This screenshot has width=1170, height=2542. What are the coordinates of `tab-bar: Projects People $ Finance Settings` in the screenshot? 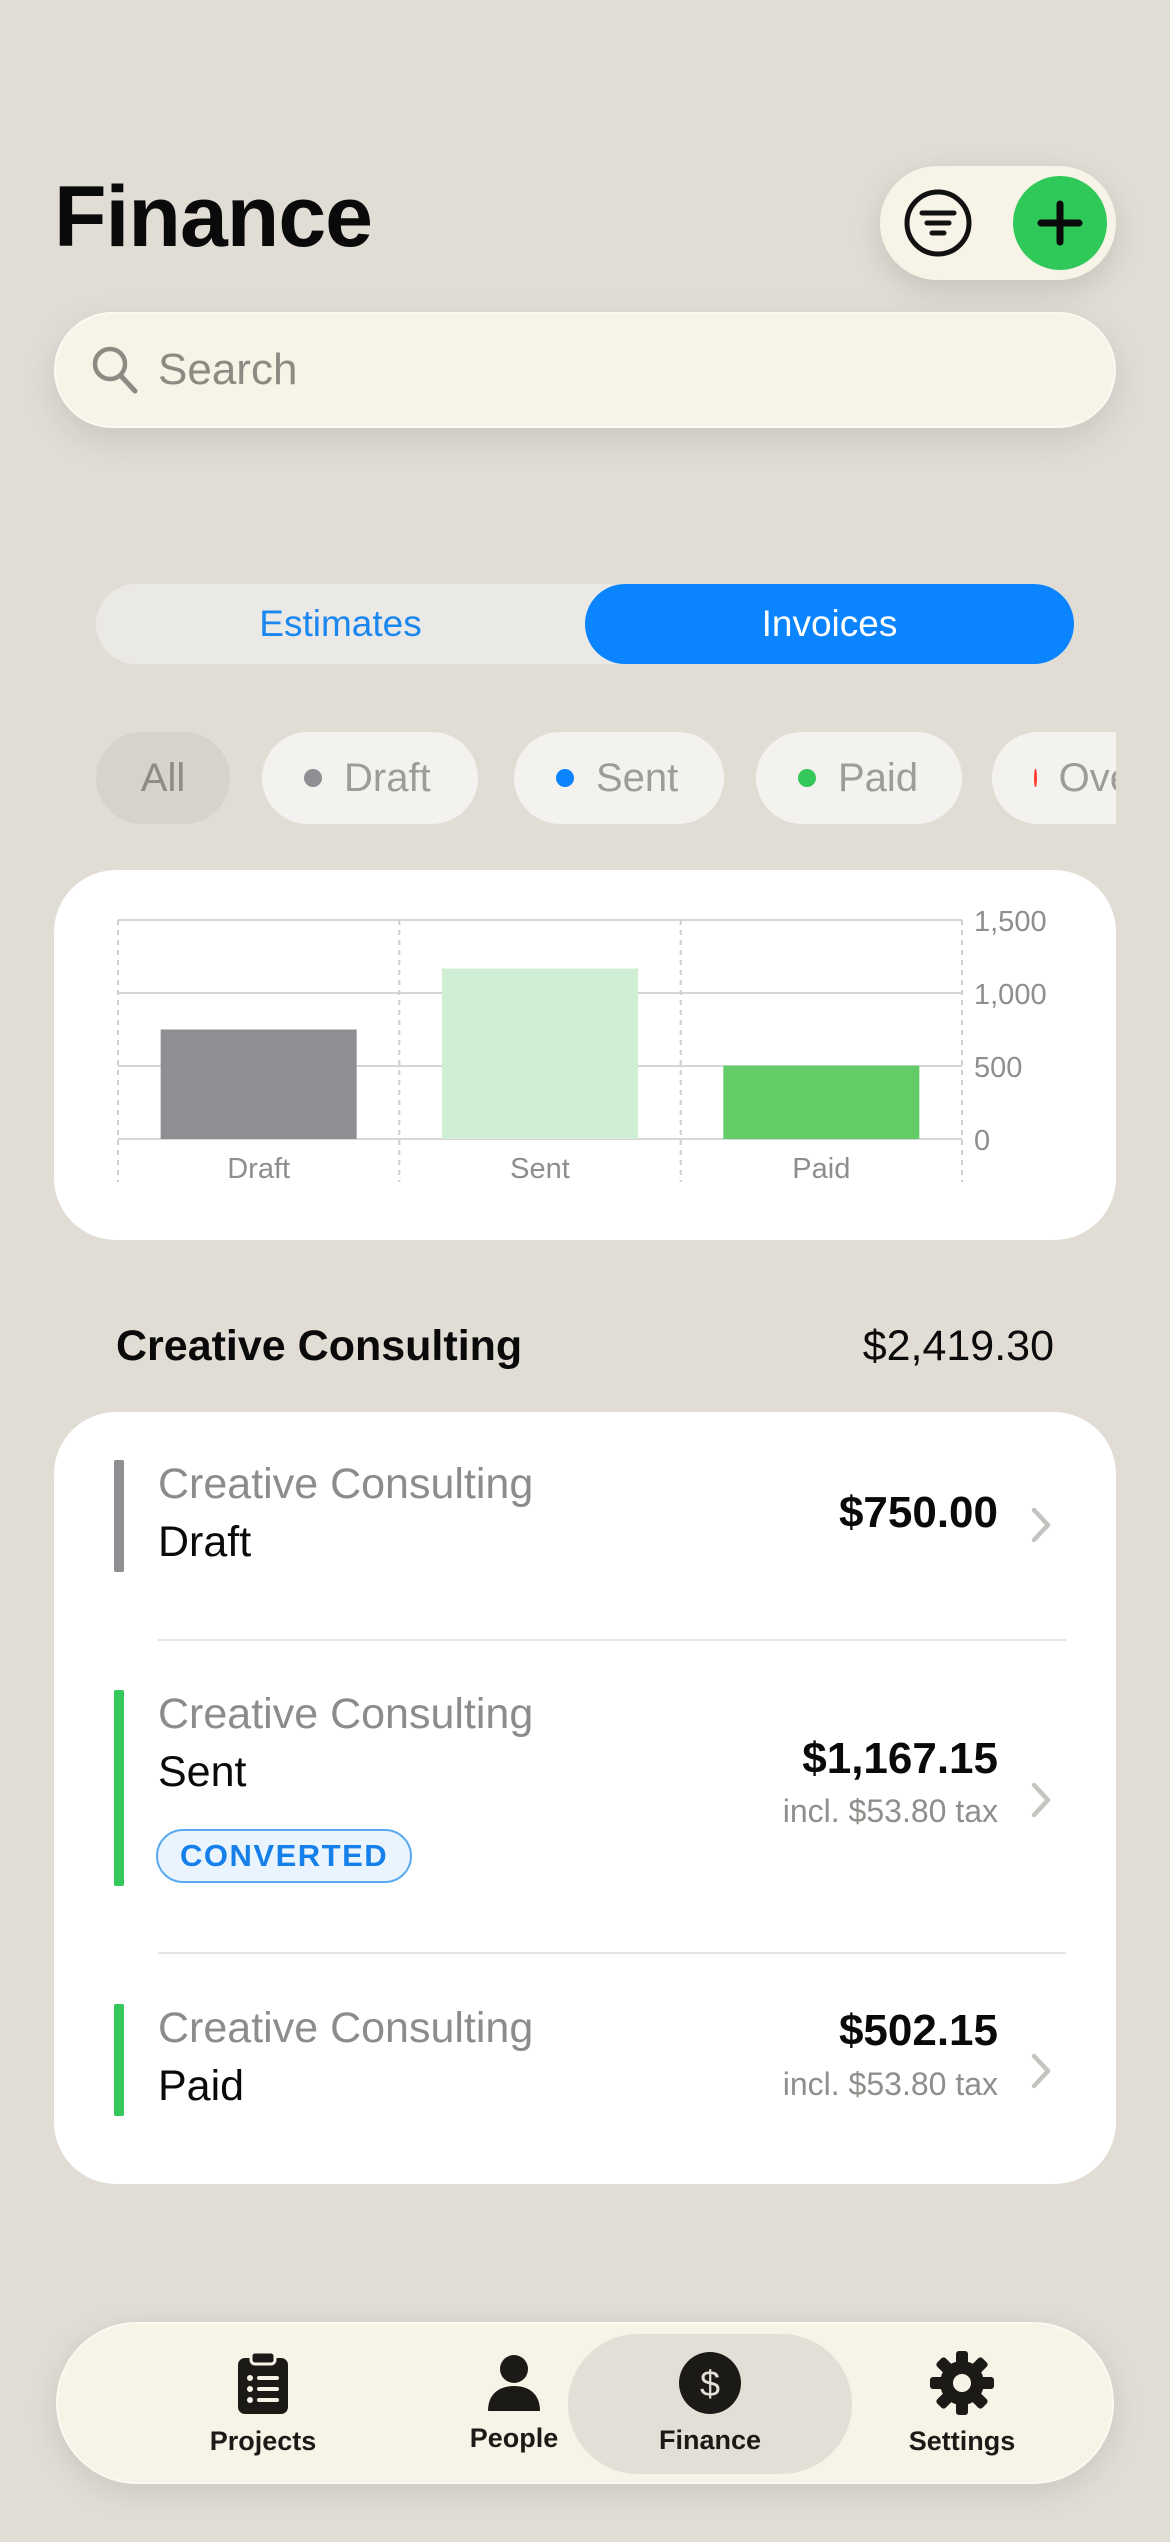 It's located at (585, 2403).